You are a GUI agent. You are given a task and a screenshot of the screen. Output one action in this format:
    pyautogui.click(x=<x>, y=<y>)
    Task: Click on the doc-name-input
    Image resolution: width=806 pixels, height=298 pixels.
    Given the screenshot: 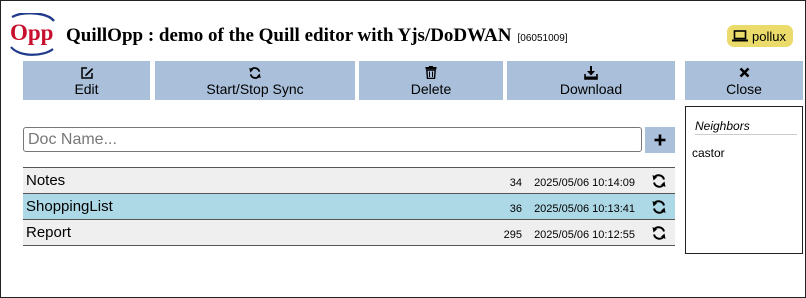 What is the action you would take?
    pyautogui.click(x=332, y=139)
    